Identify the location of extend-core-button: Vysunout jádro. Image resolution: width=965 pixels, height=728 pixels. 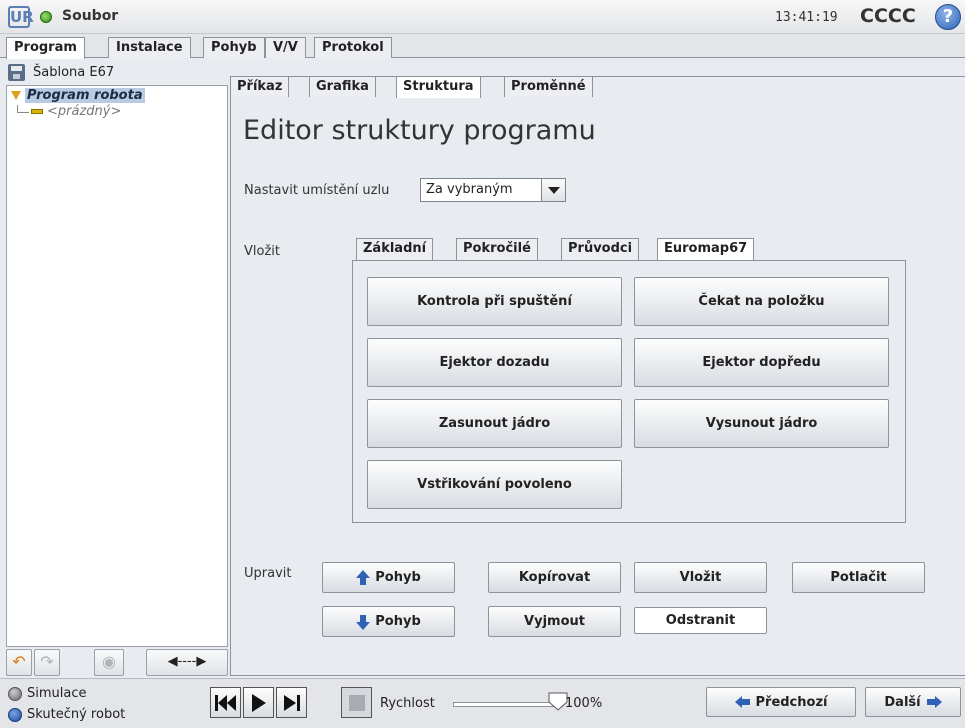
(761, 423).